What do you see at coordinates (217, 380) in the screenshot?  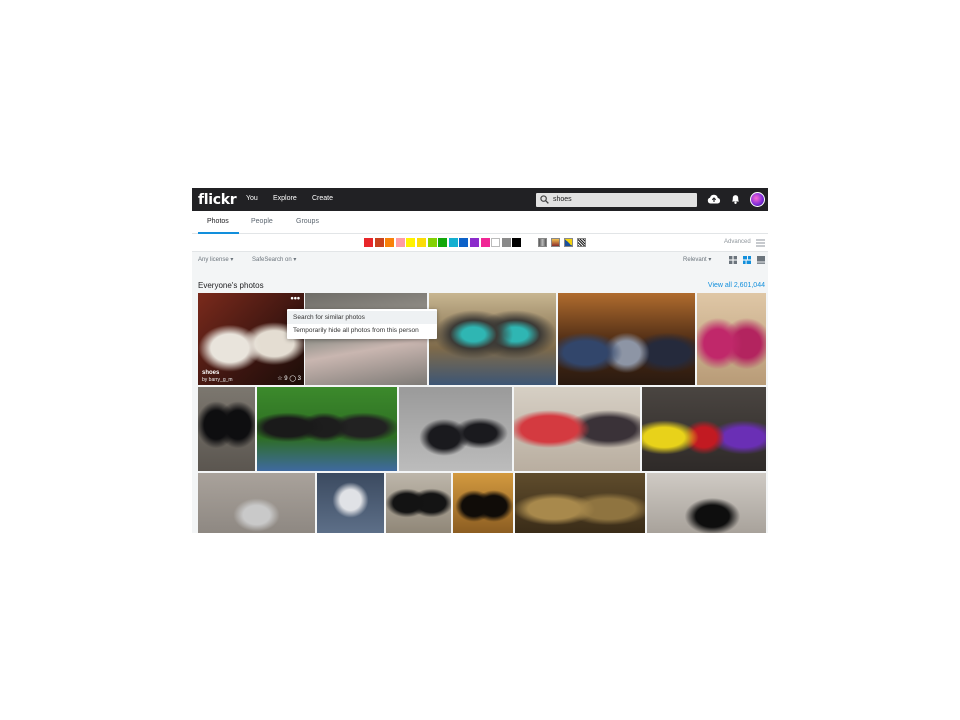 I see `photo-owner: by barry_g_m` at bounding box center [217, 380].